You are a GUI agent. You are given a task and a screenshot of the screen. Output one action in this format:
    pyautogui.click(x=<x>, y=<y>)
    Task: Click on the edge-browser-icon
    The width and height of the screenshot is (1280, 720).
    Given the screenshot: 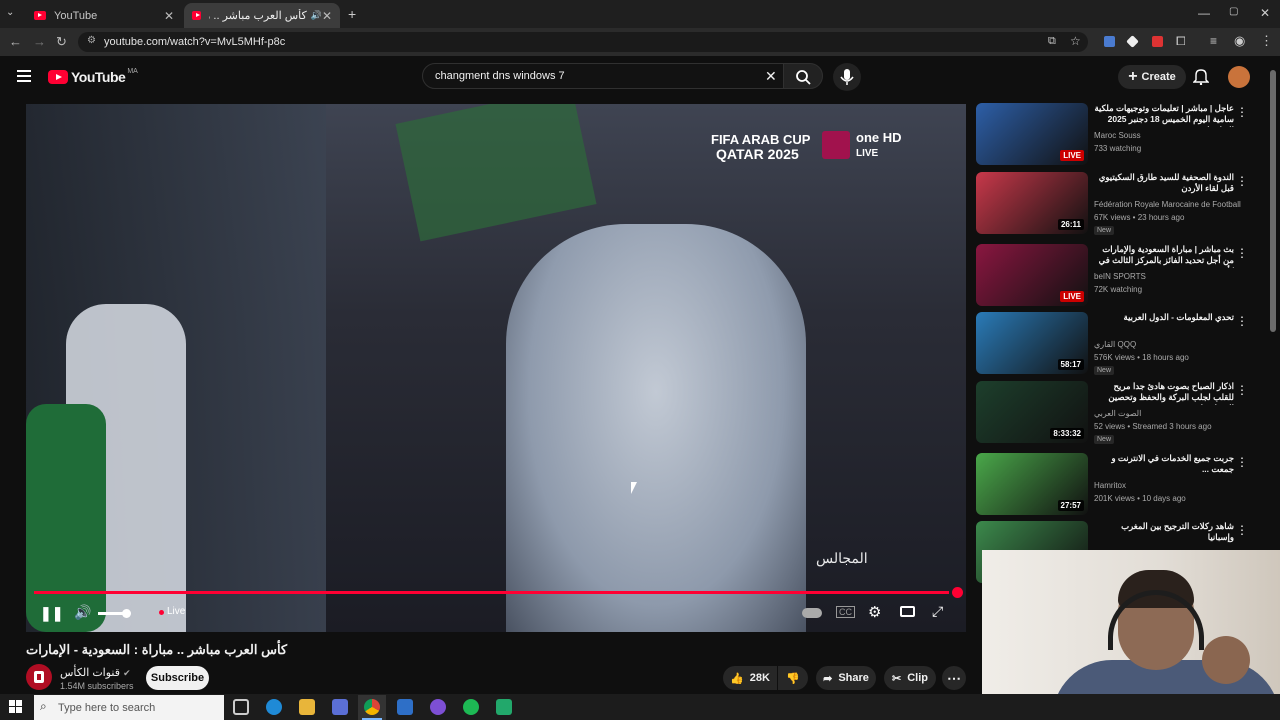 What is the action you would take?
    pyautogui.click(x=274, y=707)
    